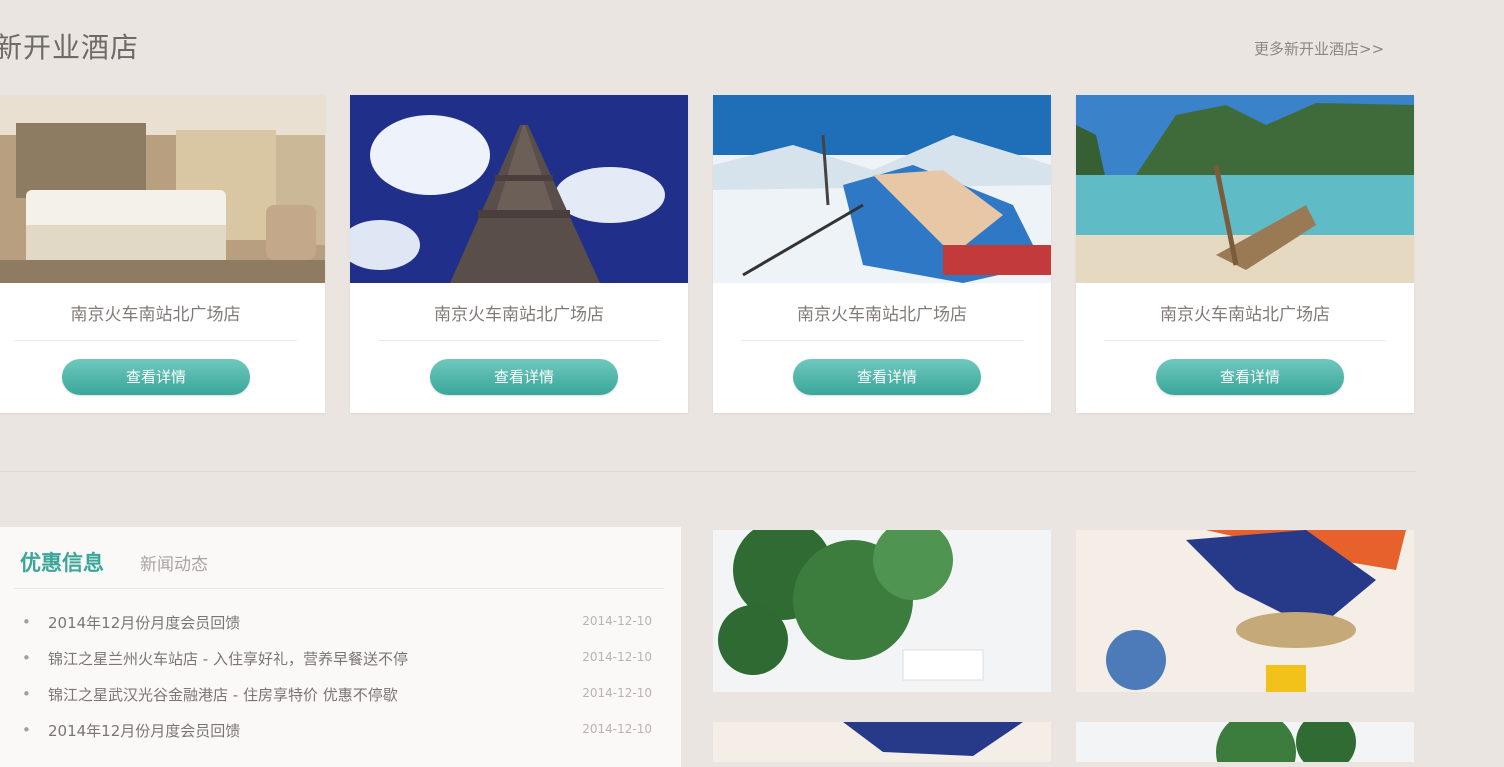  I want to click on news-list-item: • 锦江之星武汉光谷金融港店 - 住房享特价 优惠不停歇 2014-12-10, so click(342, 696).